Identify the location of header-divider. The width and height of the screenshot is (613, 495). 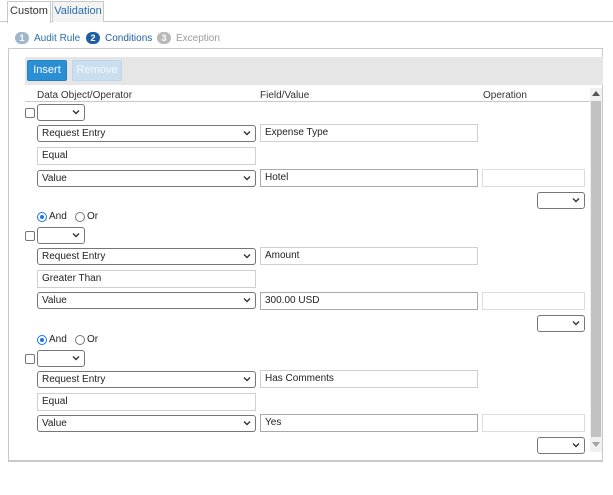
(307, 101).